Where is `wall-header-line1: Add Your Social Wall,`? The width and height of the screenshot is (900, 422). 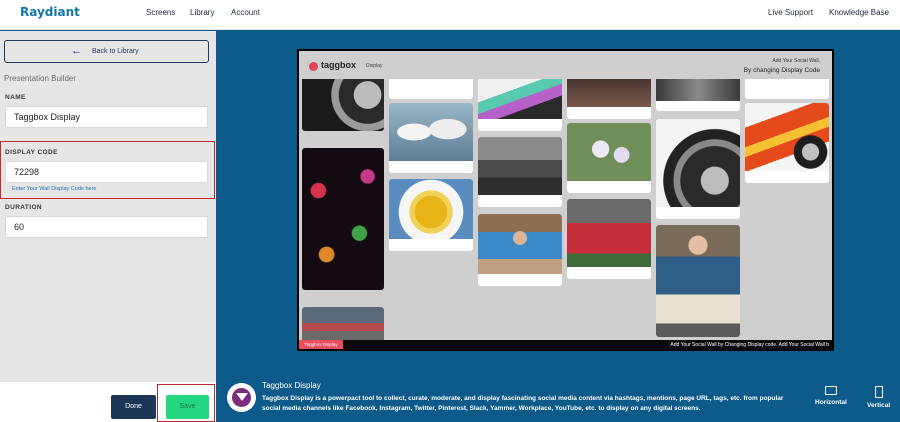 wall-header-line1: Add Your Social Wall, is located at coordinates (796, 61).